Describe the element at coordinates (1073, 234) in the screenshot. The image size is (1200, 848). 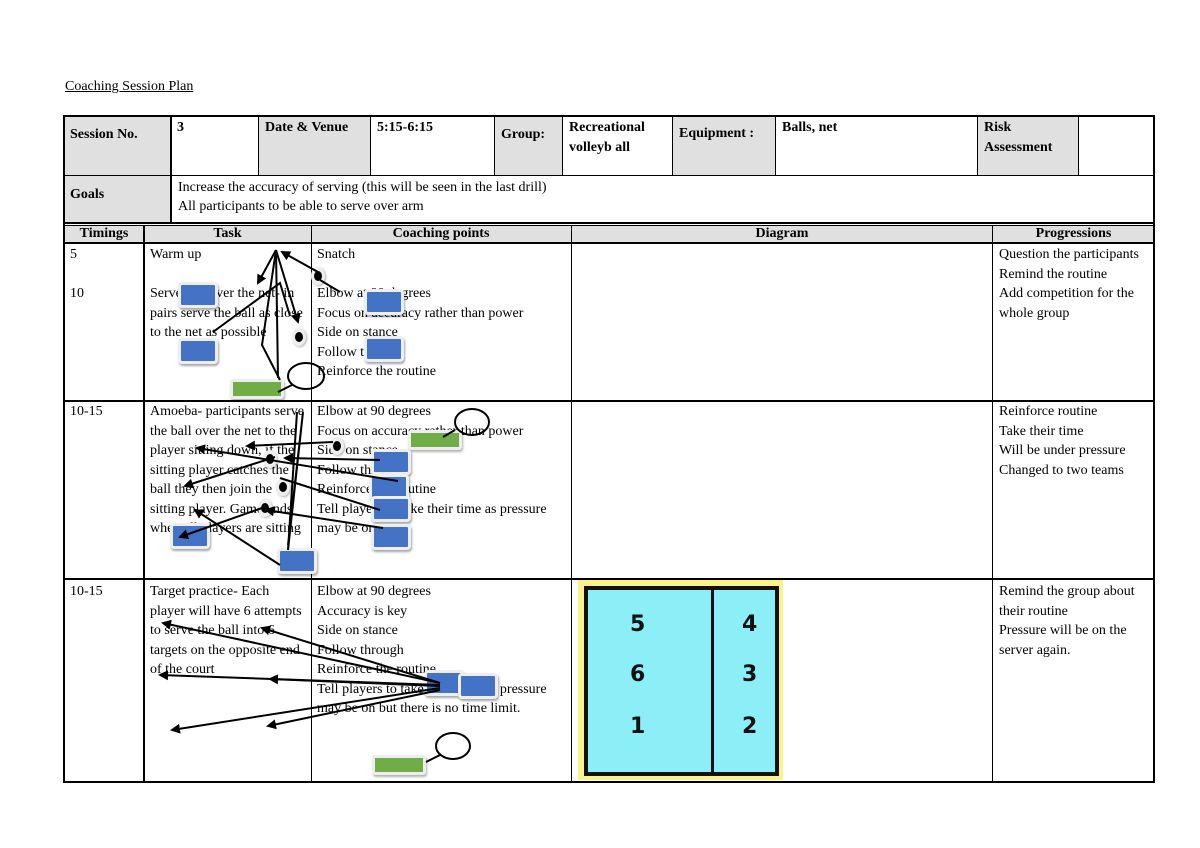
I see `column-header-progressions: Progressions` at that location.